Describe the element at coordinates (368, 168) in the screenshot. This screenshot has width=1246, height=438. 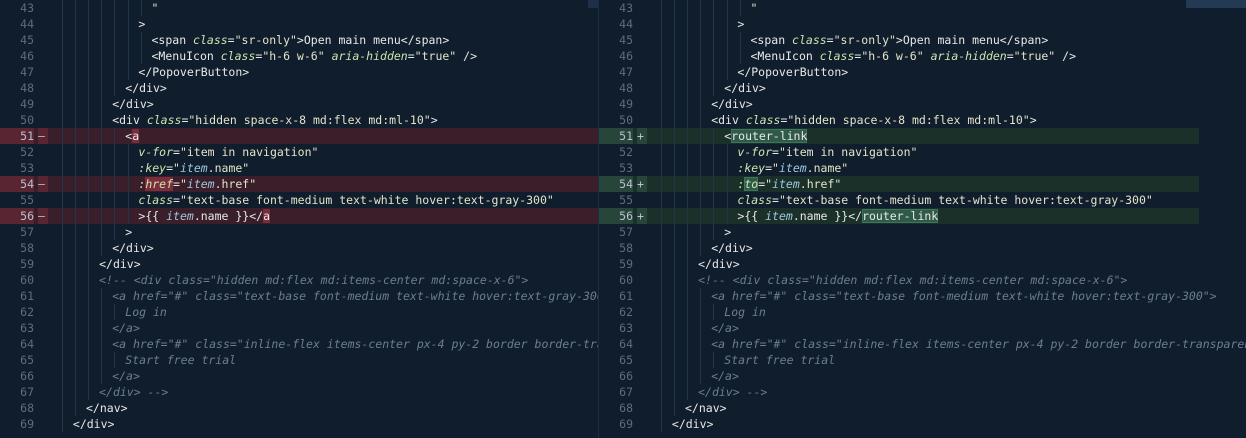
I see `code-text: :key="item.name"` at that location.